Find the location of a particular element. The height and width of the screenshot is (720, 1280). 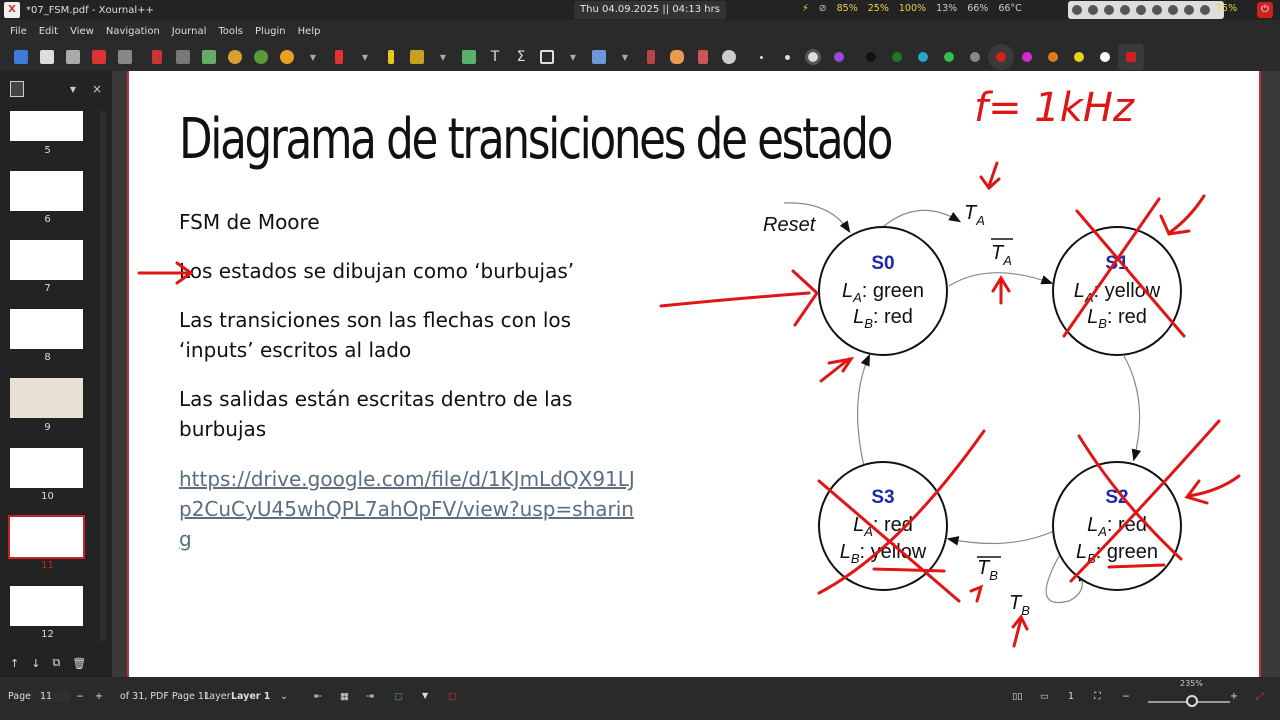

export-pdf-button is located at coordinates (99, 57).